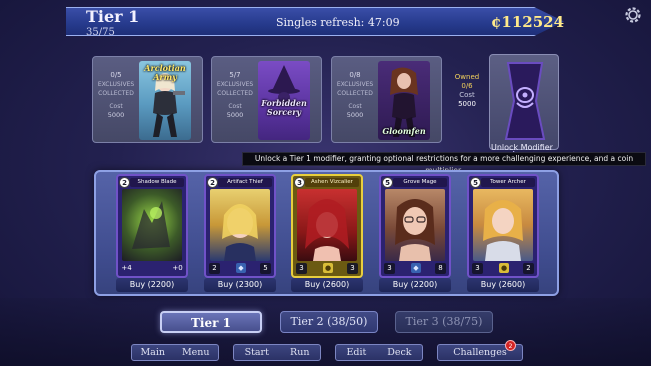 Image resolution: width=651 pixels, height=366 pixels. I want to click on card-name: Tower Archer, so click(508, 182).